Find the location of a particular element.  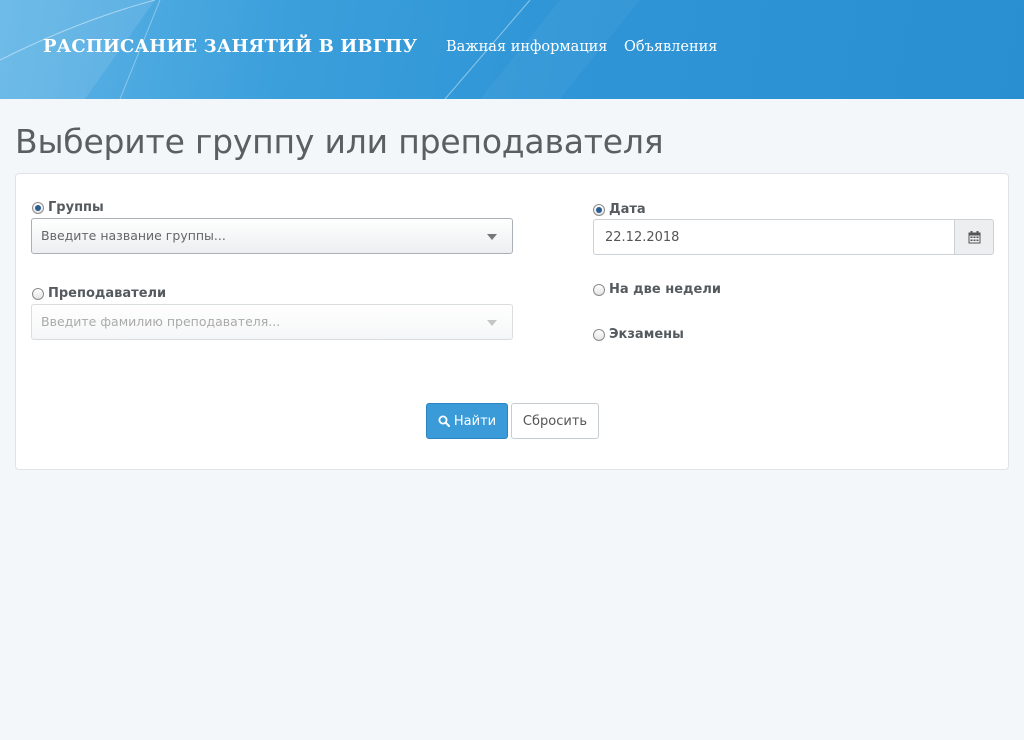

search-icon is located at coordinates (444, 421).